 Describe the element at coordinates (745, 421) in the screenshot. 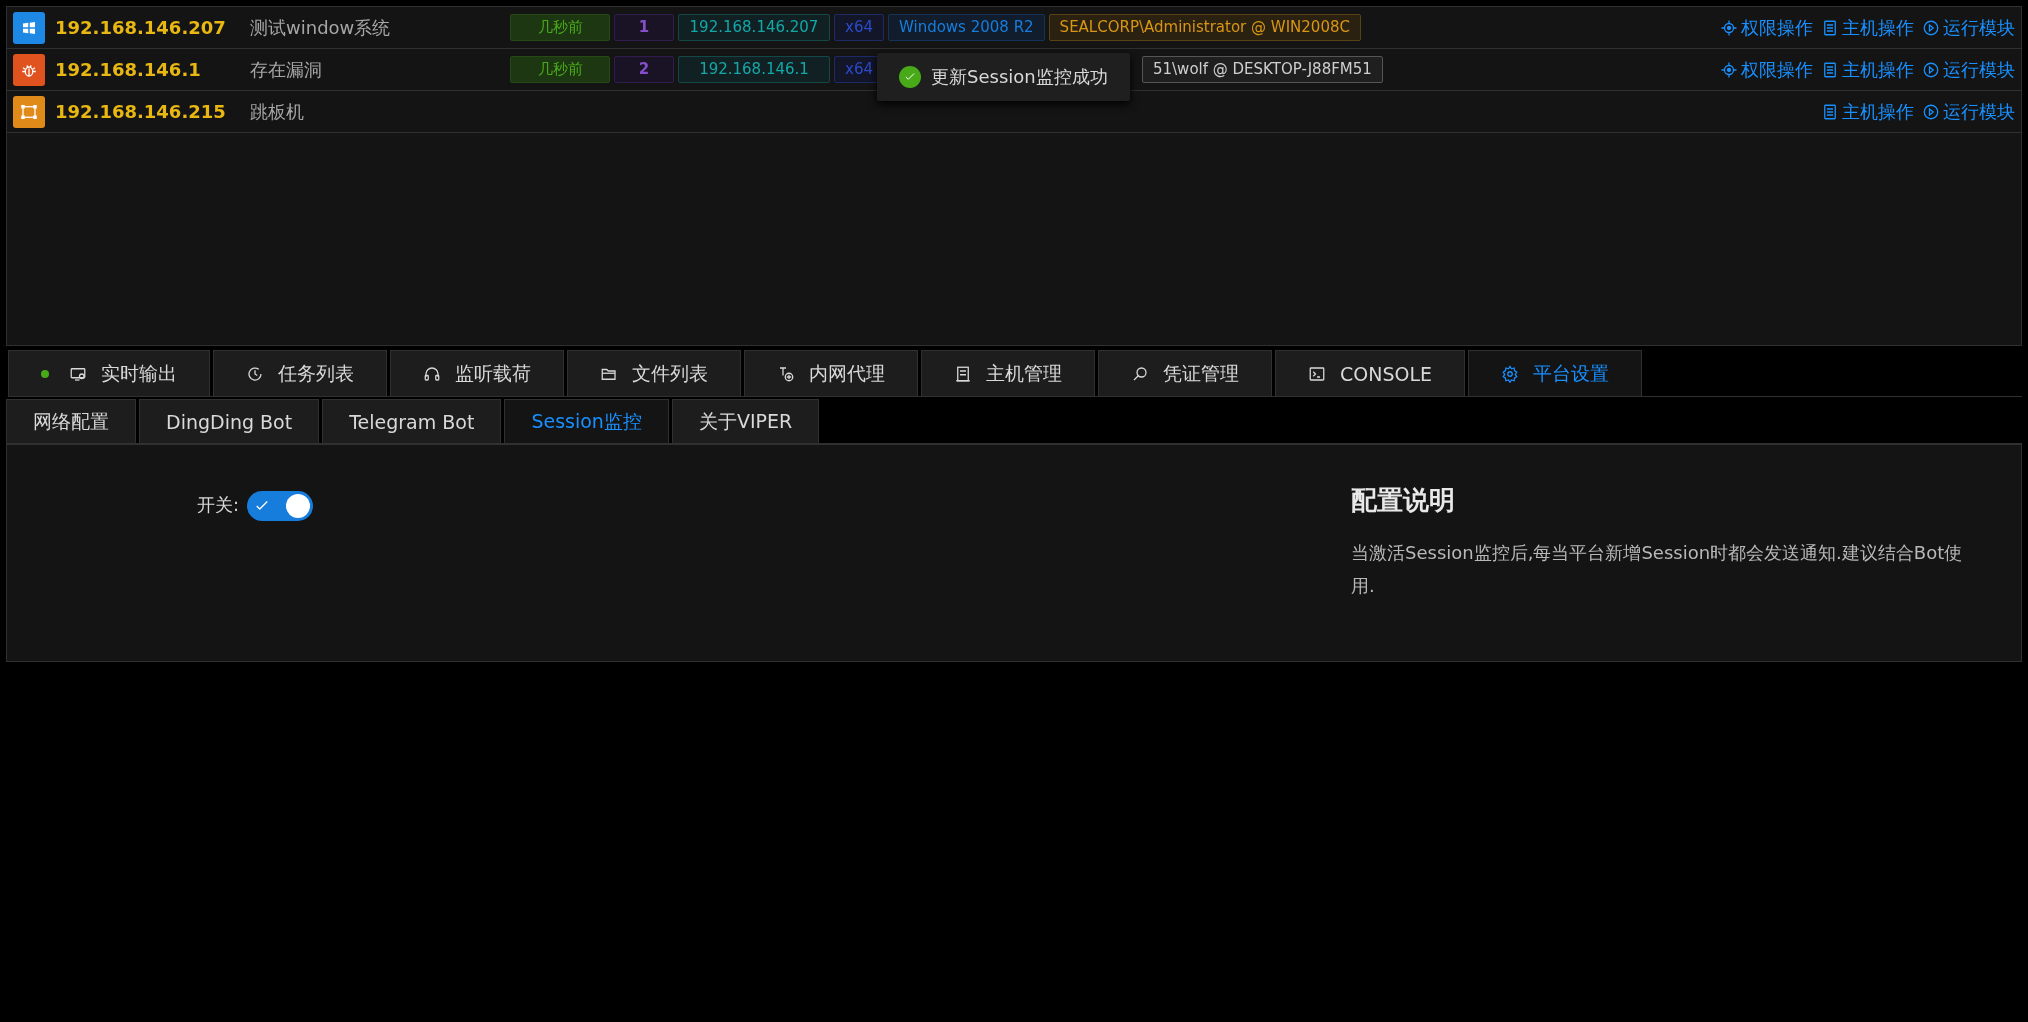

I see `subtab: 关于VIPER` at that location.